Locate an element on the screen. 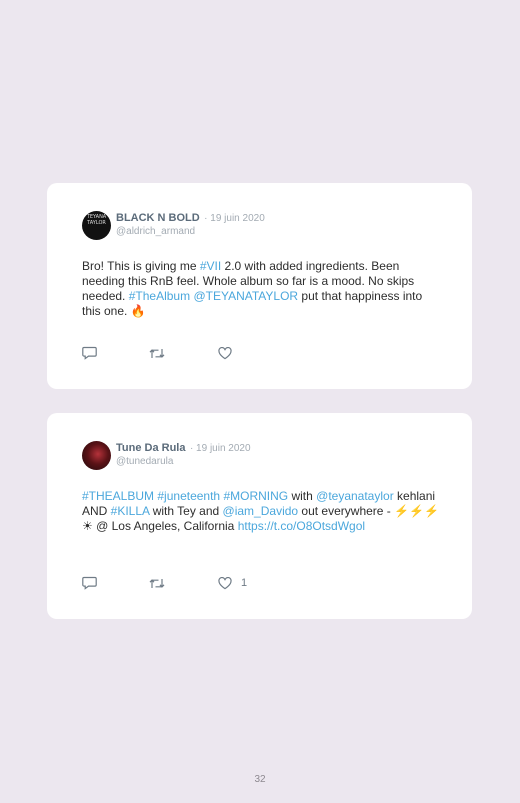 This screenshot has height=803, width=520. tweet-text-segment: with is located at coordinates (302, 496).